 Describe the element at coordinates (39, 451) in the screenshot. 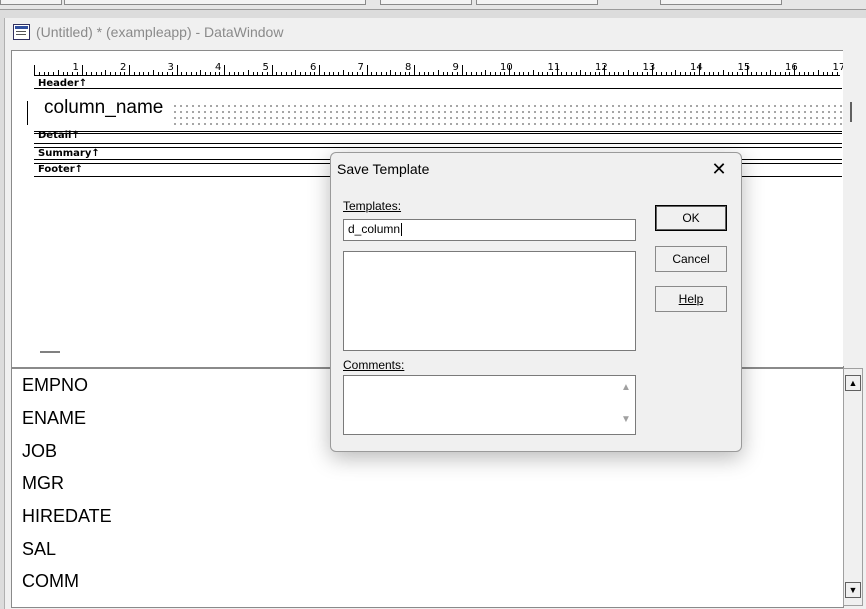

I see `preview-row: JOB` at that location.